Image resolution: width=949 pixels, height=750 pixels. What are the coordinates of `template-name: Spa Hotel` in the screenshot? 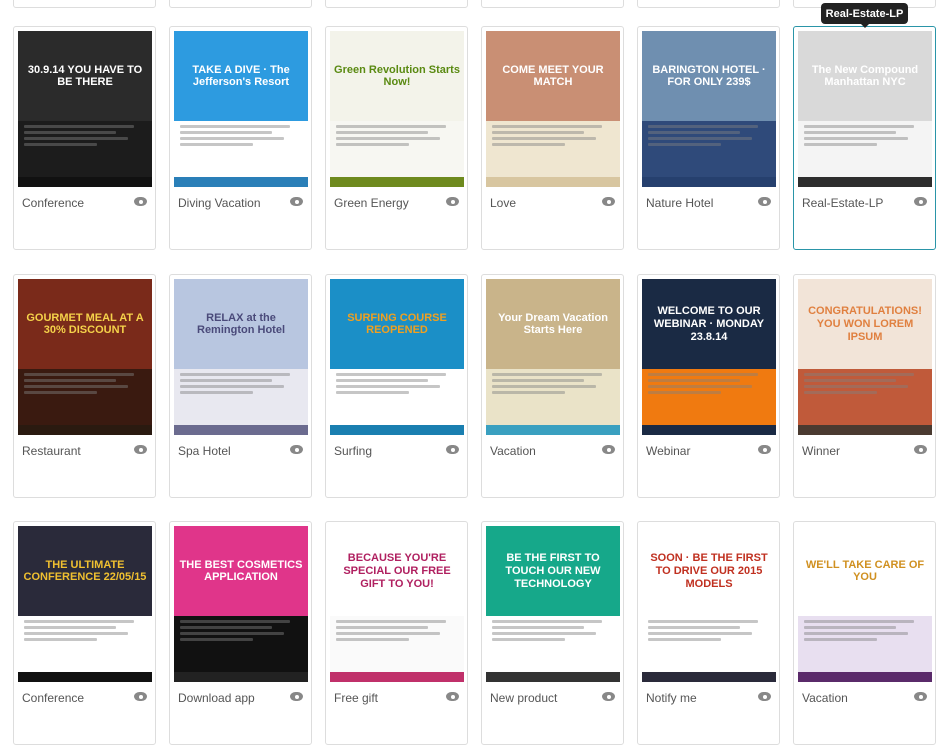 It's located at (204, 451).